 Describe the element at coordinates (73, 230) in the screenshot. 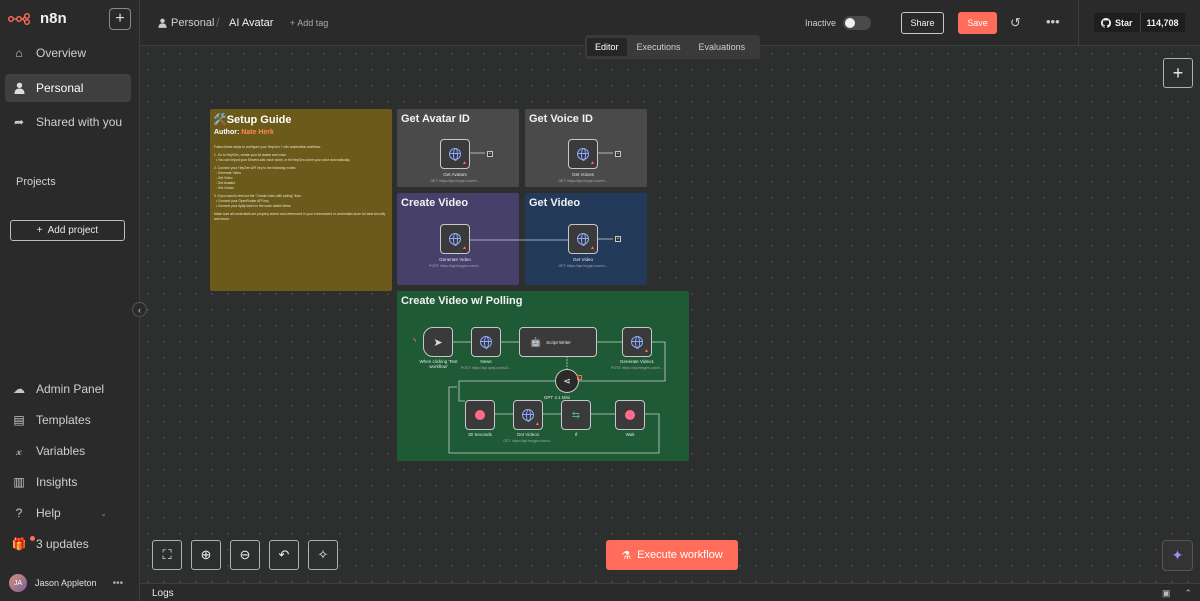

I see `add-project-label: Add project` at that location.